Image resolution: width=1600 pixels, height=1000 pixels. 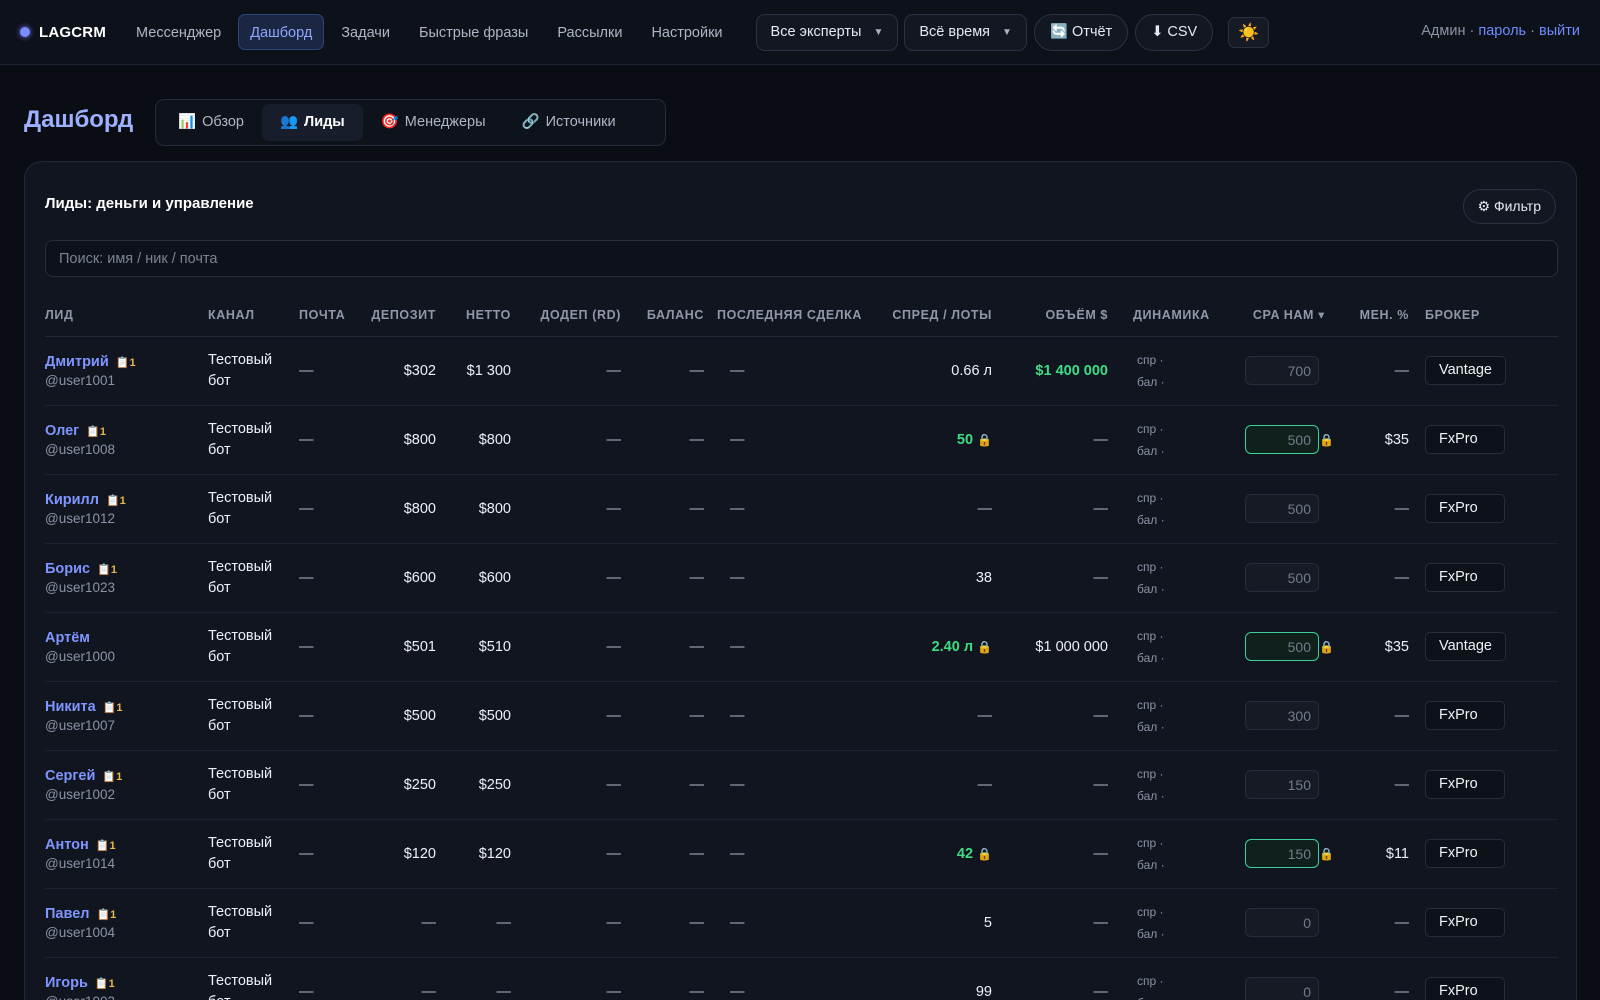 I want to click on lead-name-link: Дмитрий, so click(x=77, y=362).